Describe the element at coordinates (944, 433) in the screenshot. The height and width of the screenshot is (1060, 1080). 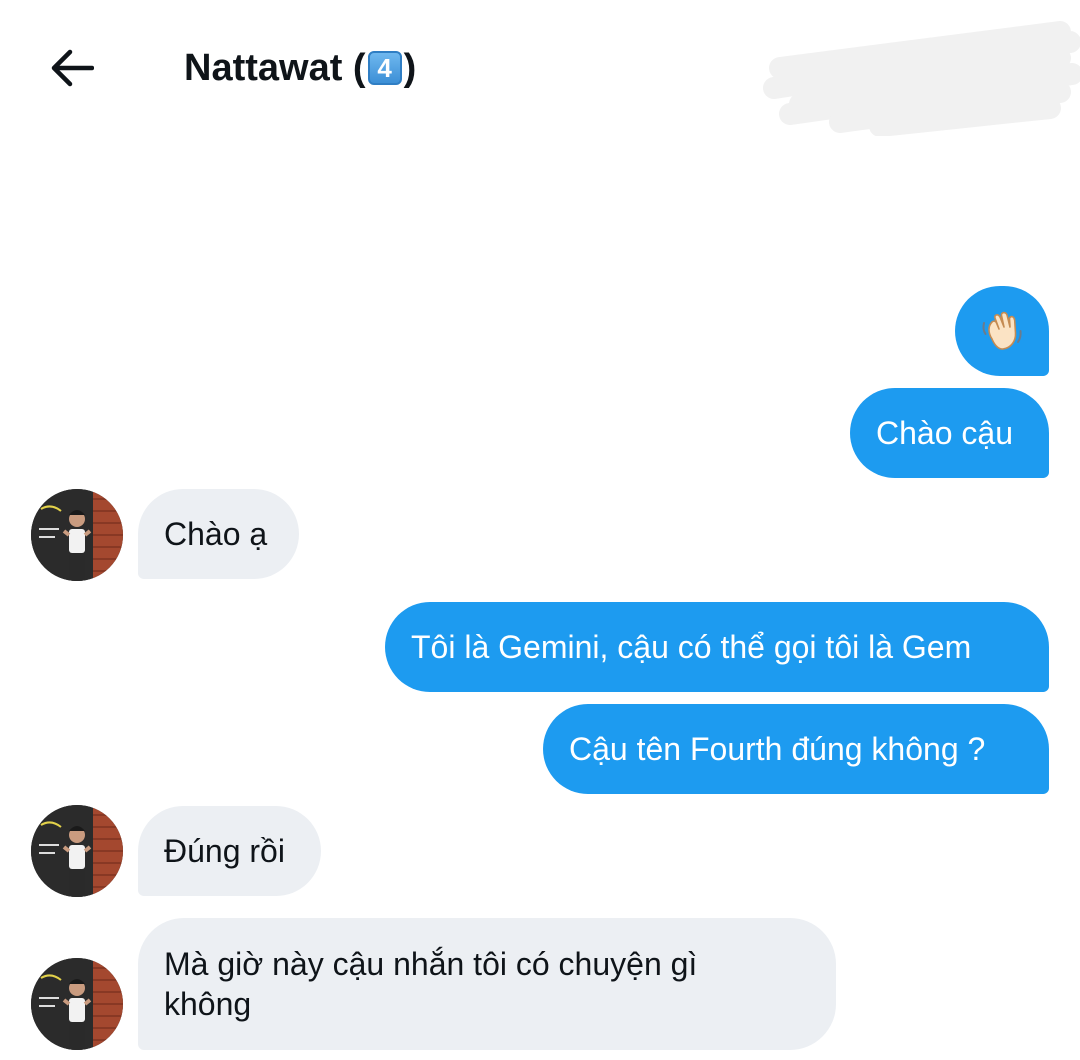
I see `message-text: Chào cậu` at that location.